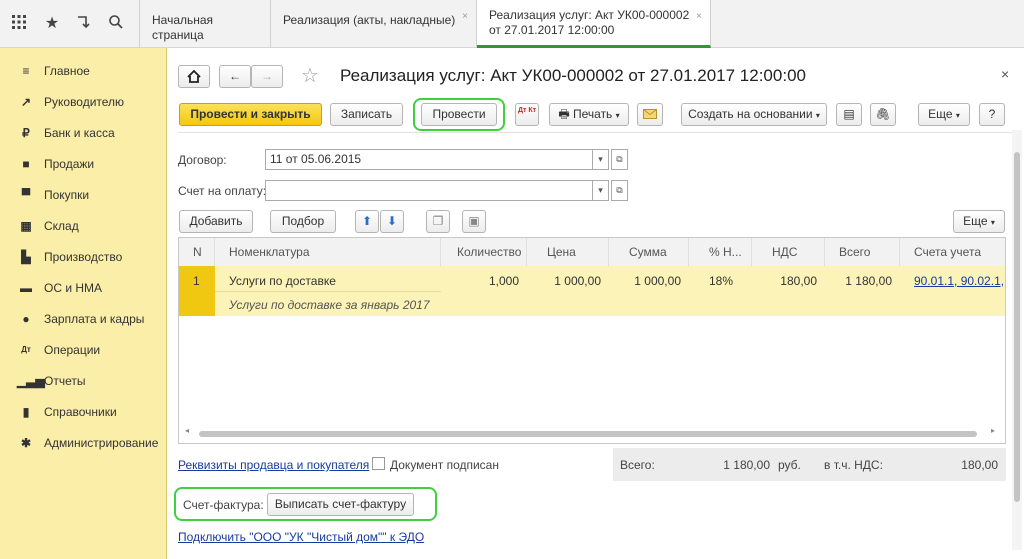 This screenshot has height=559, width=1024. What do you see at coordinates (645, 281) in the screenshot?
I see `sum-cell: 1 000,00` at bounding box center [645, 281].